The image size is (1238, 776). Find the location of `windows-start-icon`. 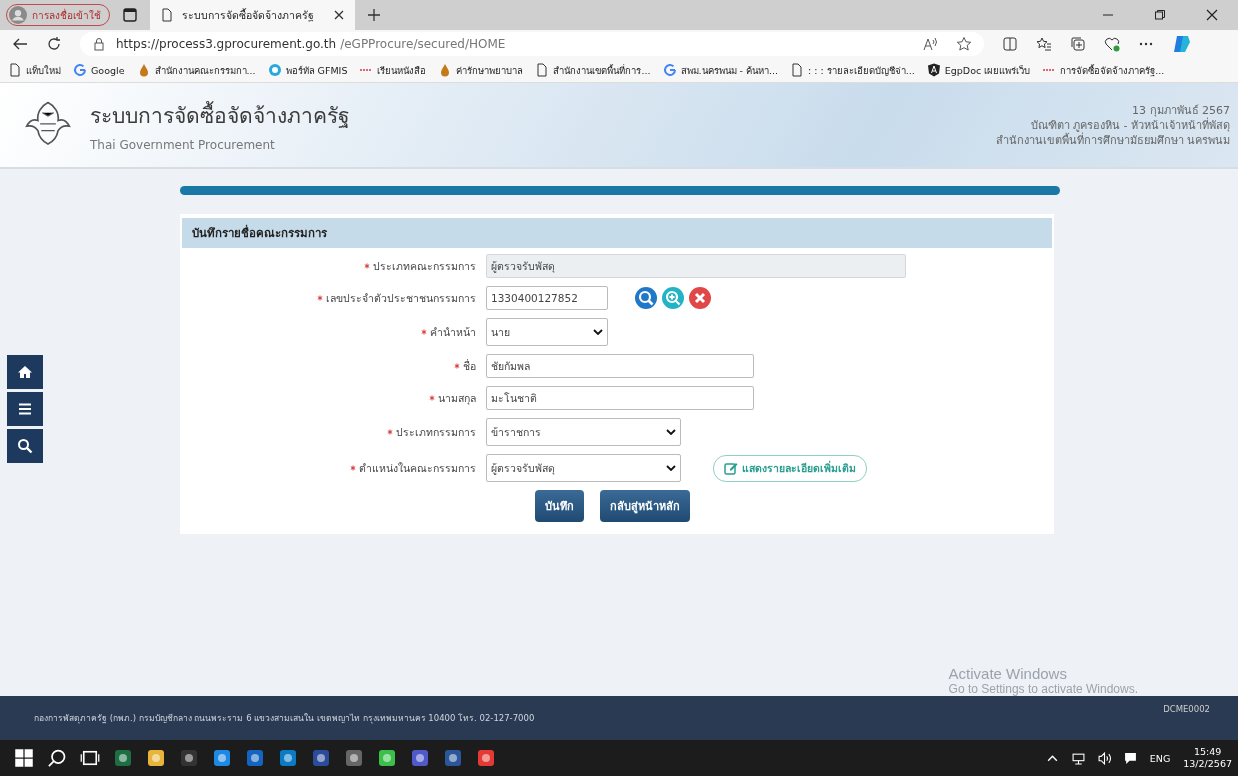

windows-start-icon is located at coordinates (24, 758).